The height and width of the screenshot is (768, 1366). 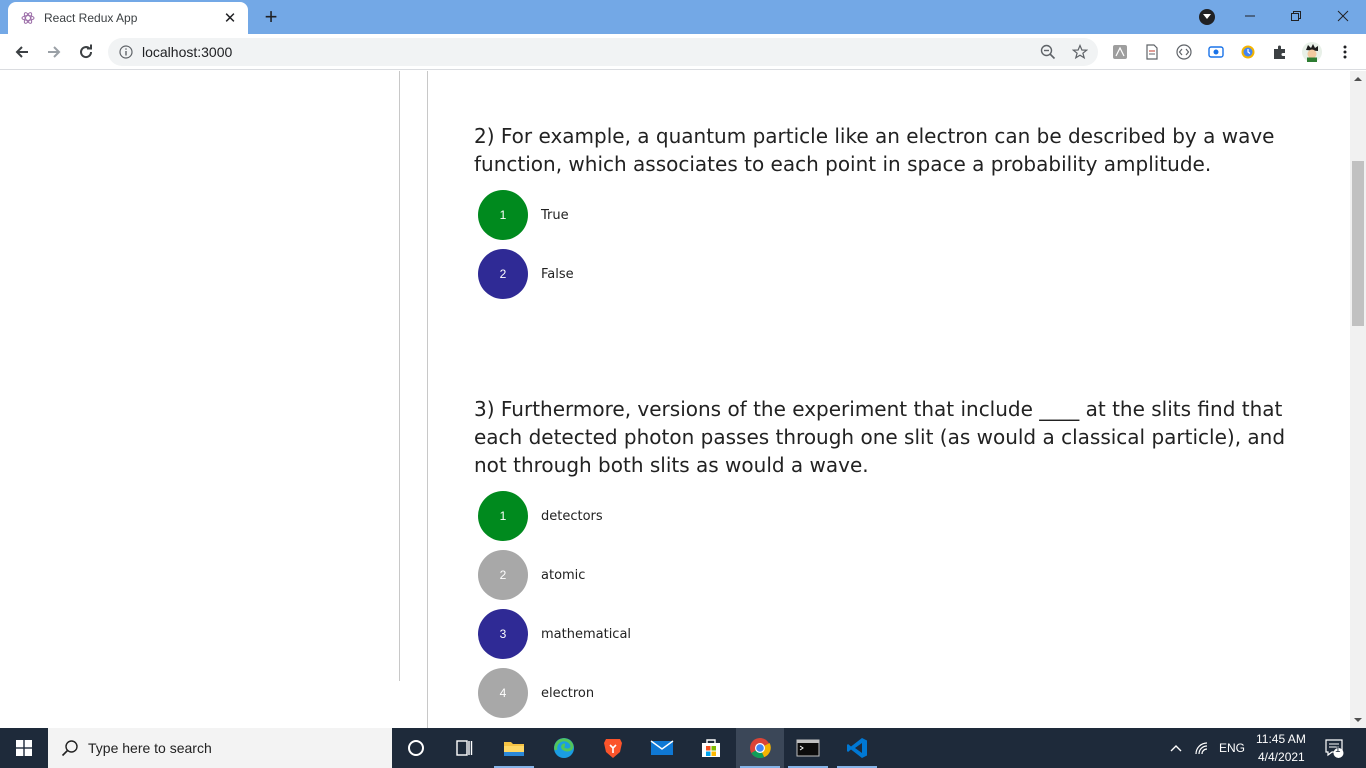 What do you see at coordinates (662, 748) in the screenshot?
I see `mail-icon` at bounding box center [662, 748].